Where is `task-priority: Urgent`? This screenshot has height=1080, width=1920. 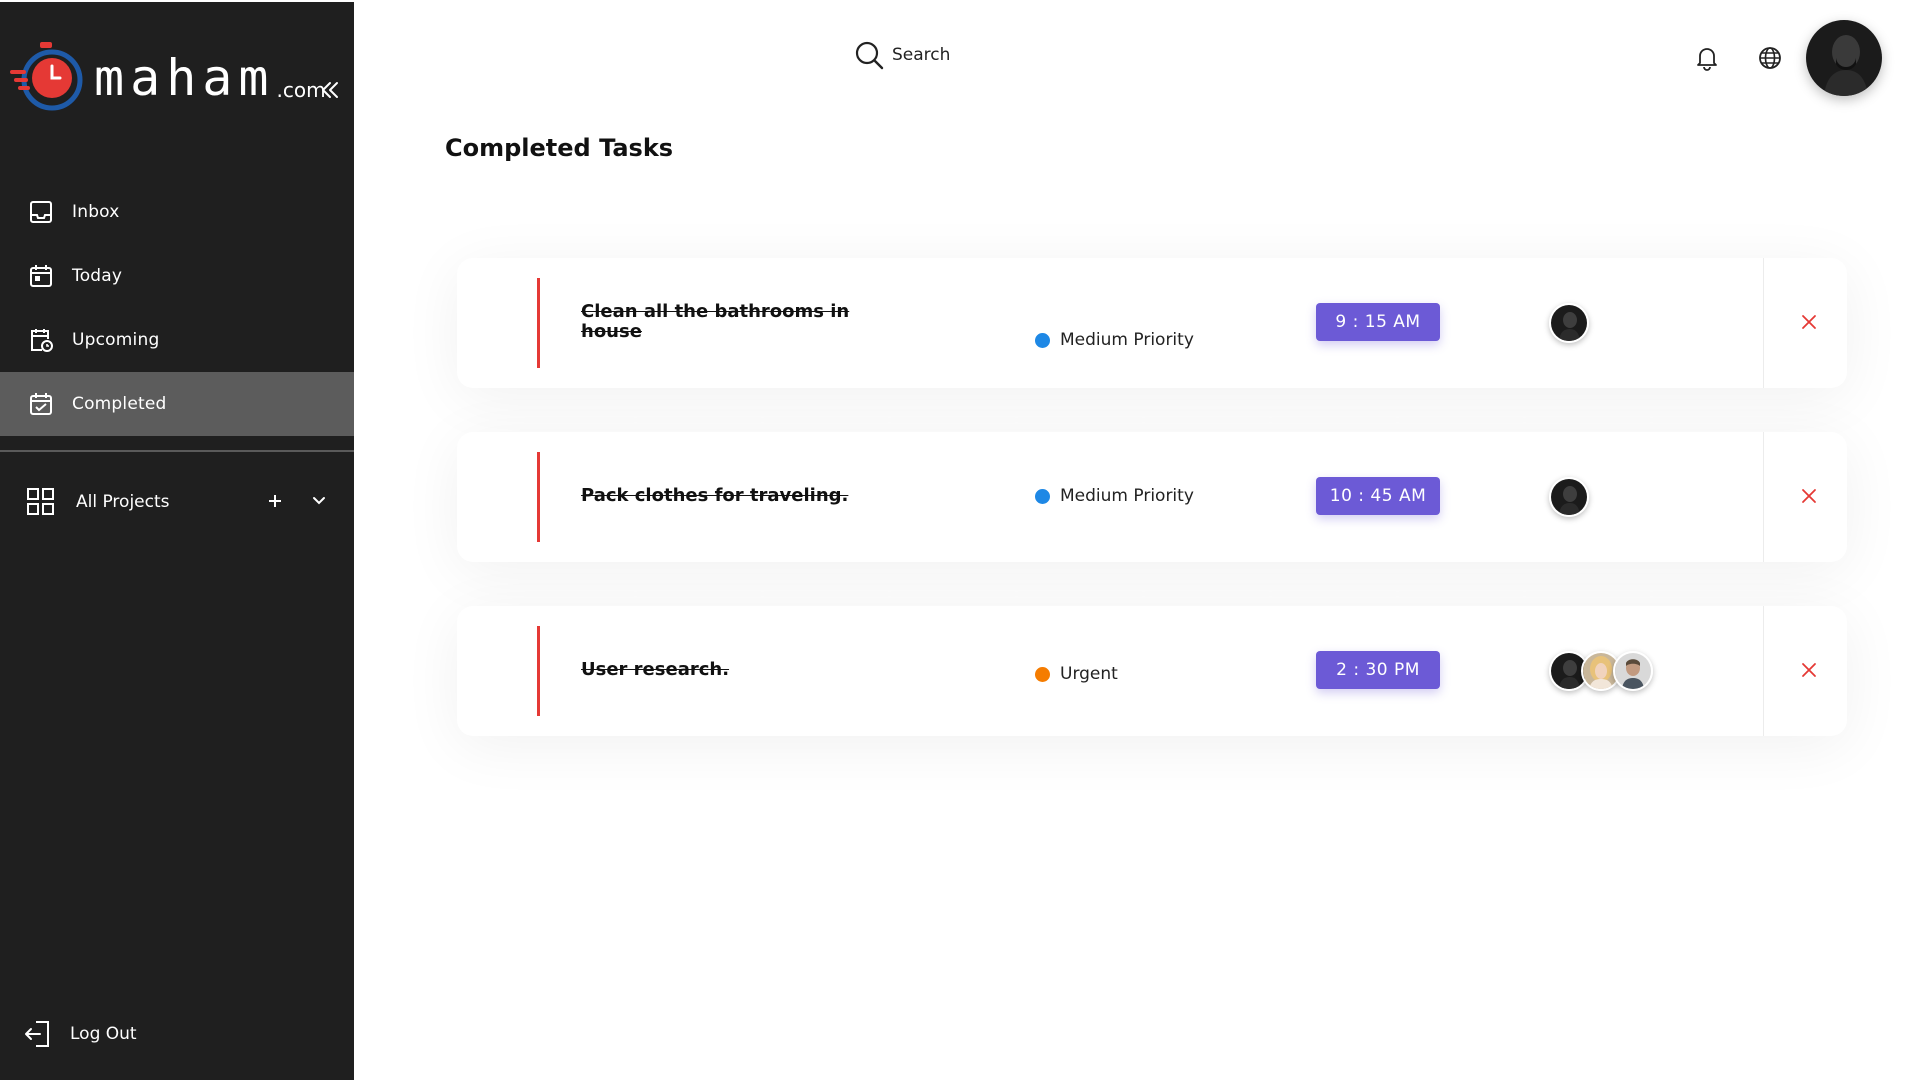
task-priority: Urgent is located at coordinates (1076, 674).